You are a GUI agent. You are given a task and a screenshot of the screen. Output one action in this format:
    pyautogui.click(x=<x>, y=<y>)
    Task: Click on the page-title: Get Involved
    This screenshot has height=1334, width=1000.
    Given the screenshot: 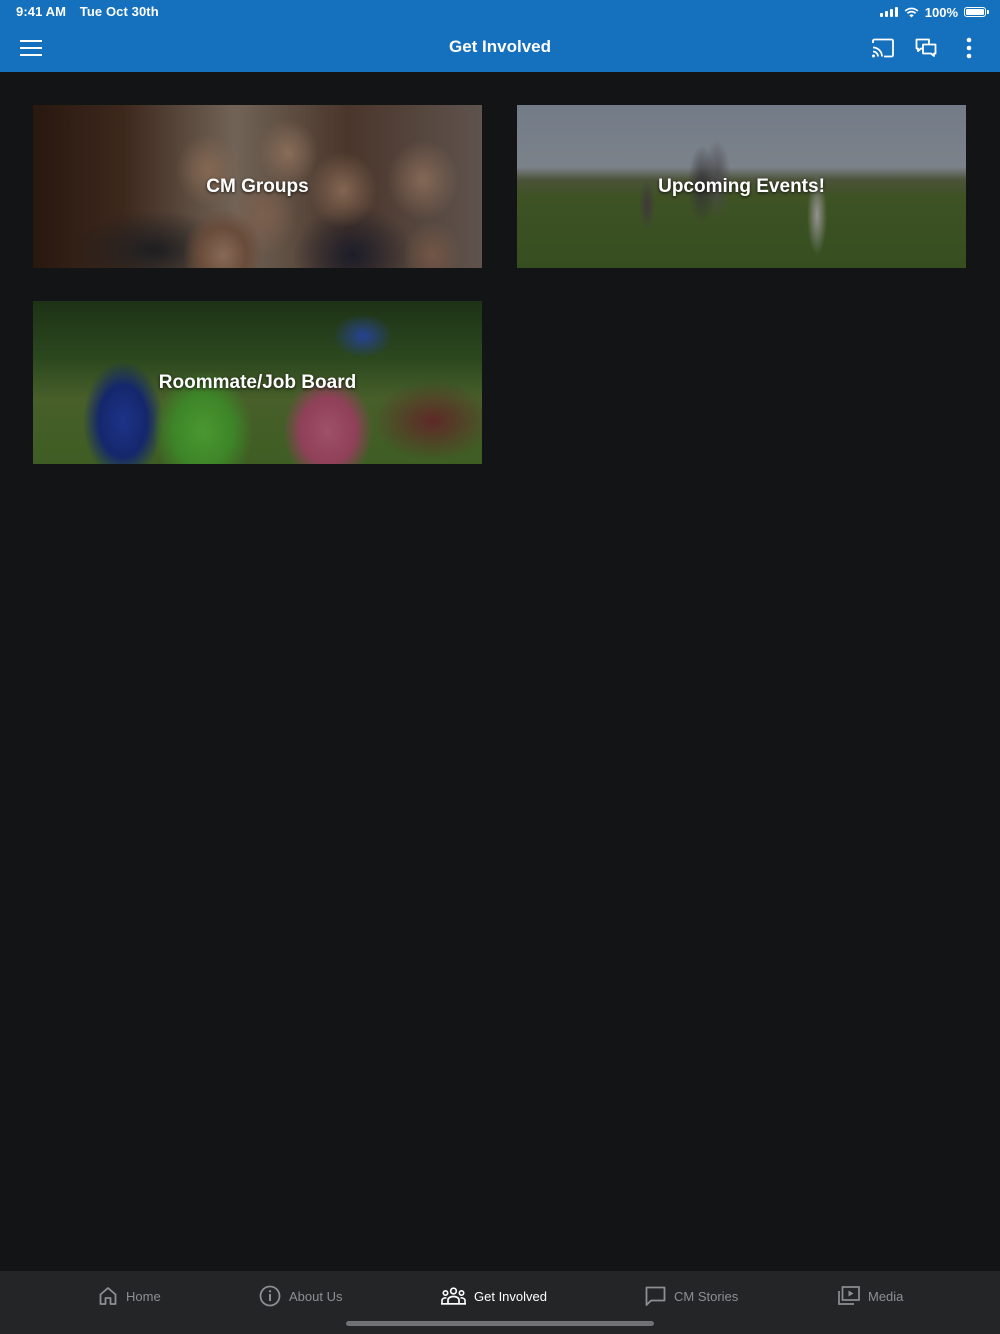 What is the action you would take?
    pyautogui.click(x=500, y=46)
    